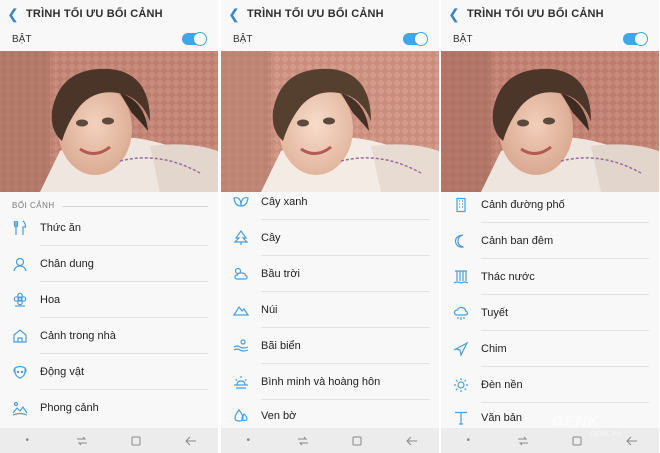  Describe the element at coordinates (330, 310) in the screenshot. I see `scene-item-mountain: Núi` at that location.